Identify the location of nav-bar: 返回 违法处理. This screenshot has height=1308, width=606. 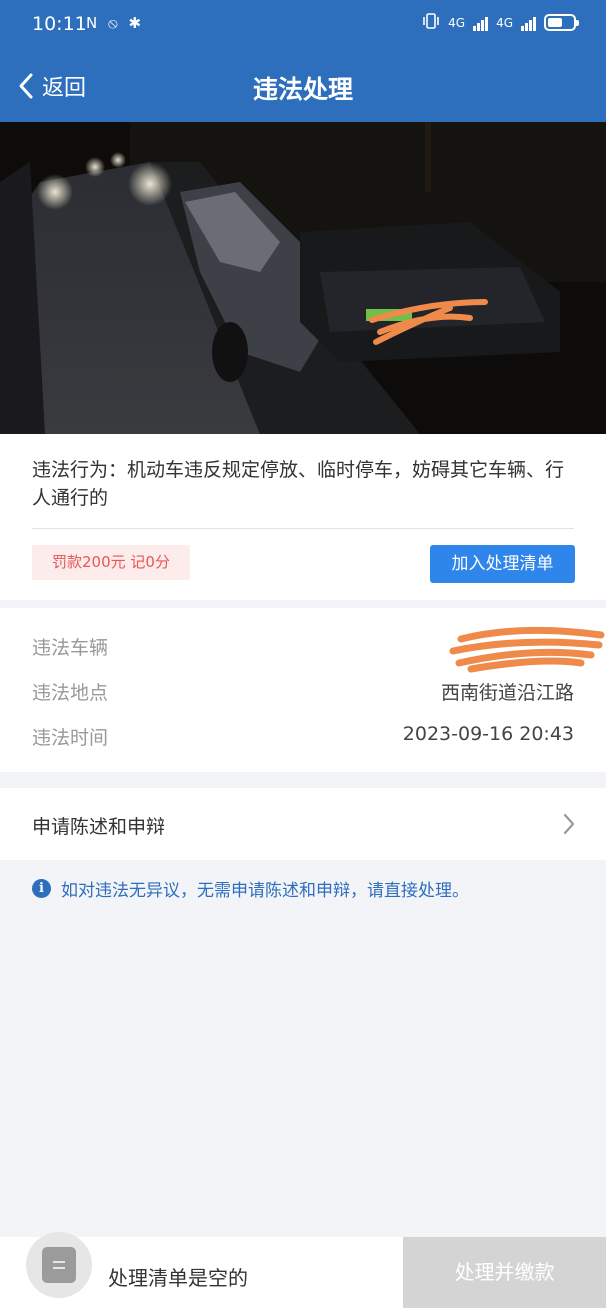
(303, 86).